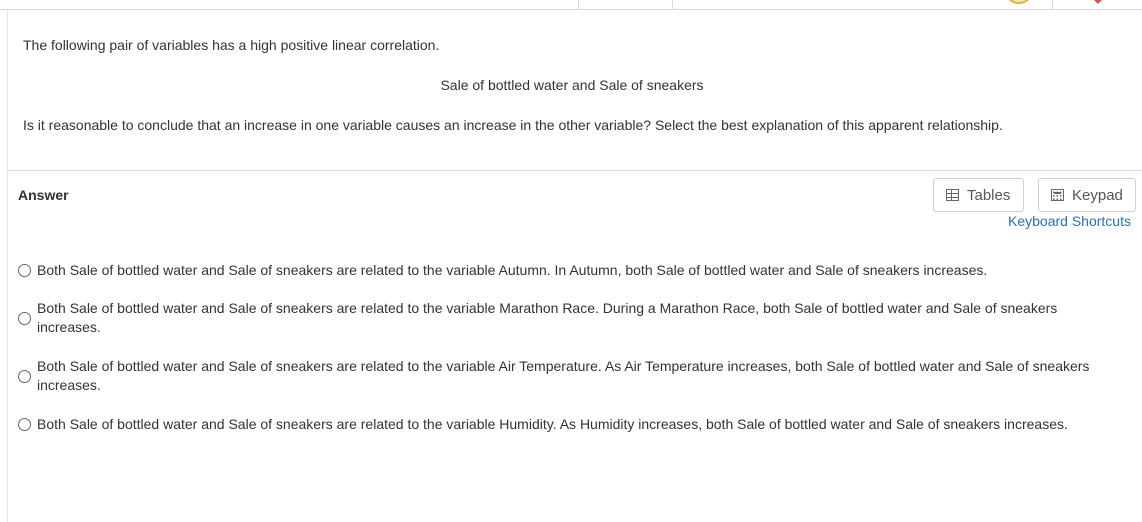 This screenshot has width=1142, height=522. What do you see at coordinates (952, 195) in the screenshot?
I see `table-icon` at bounding box center [952, 195].